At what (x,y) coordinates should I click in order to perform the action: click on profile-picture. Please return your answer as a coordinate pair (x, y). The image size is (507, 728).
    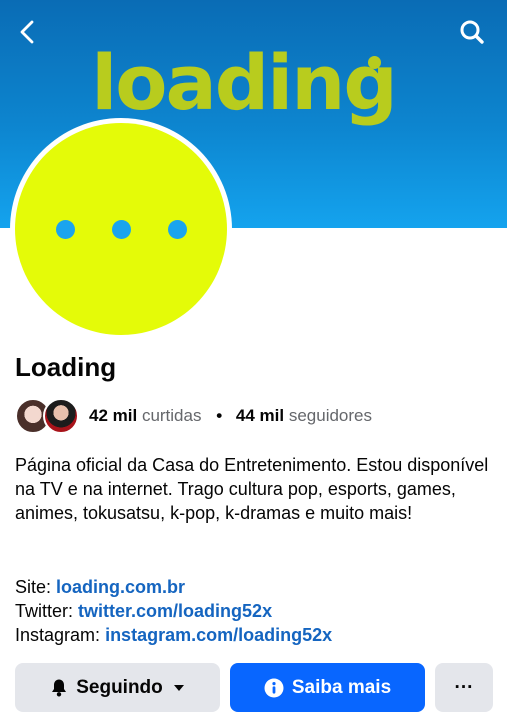
    Looking at the image, I should click on (121, 229).